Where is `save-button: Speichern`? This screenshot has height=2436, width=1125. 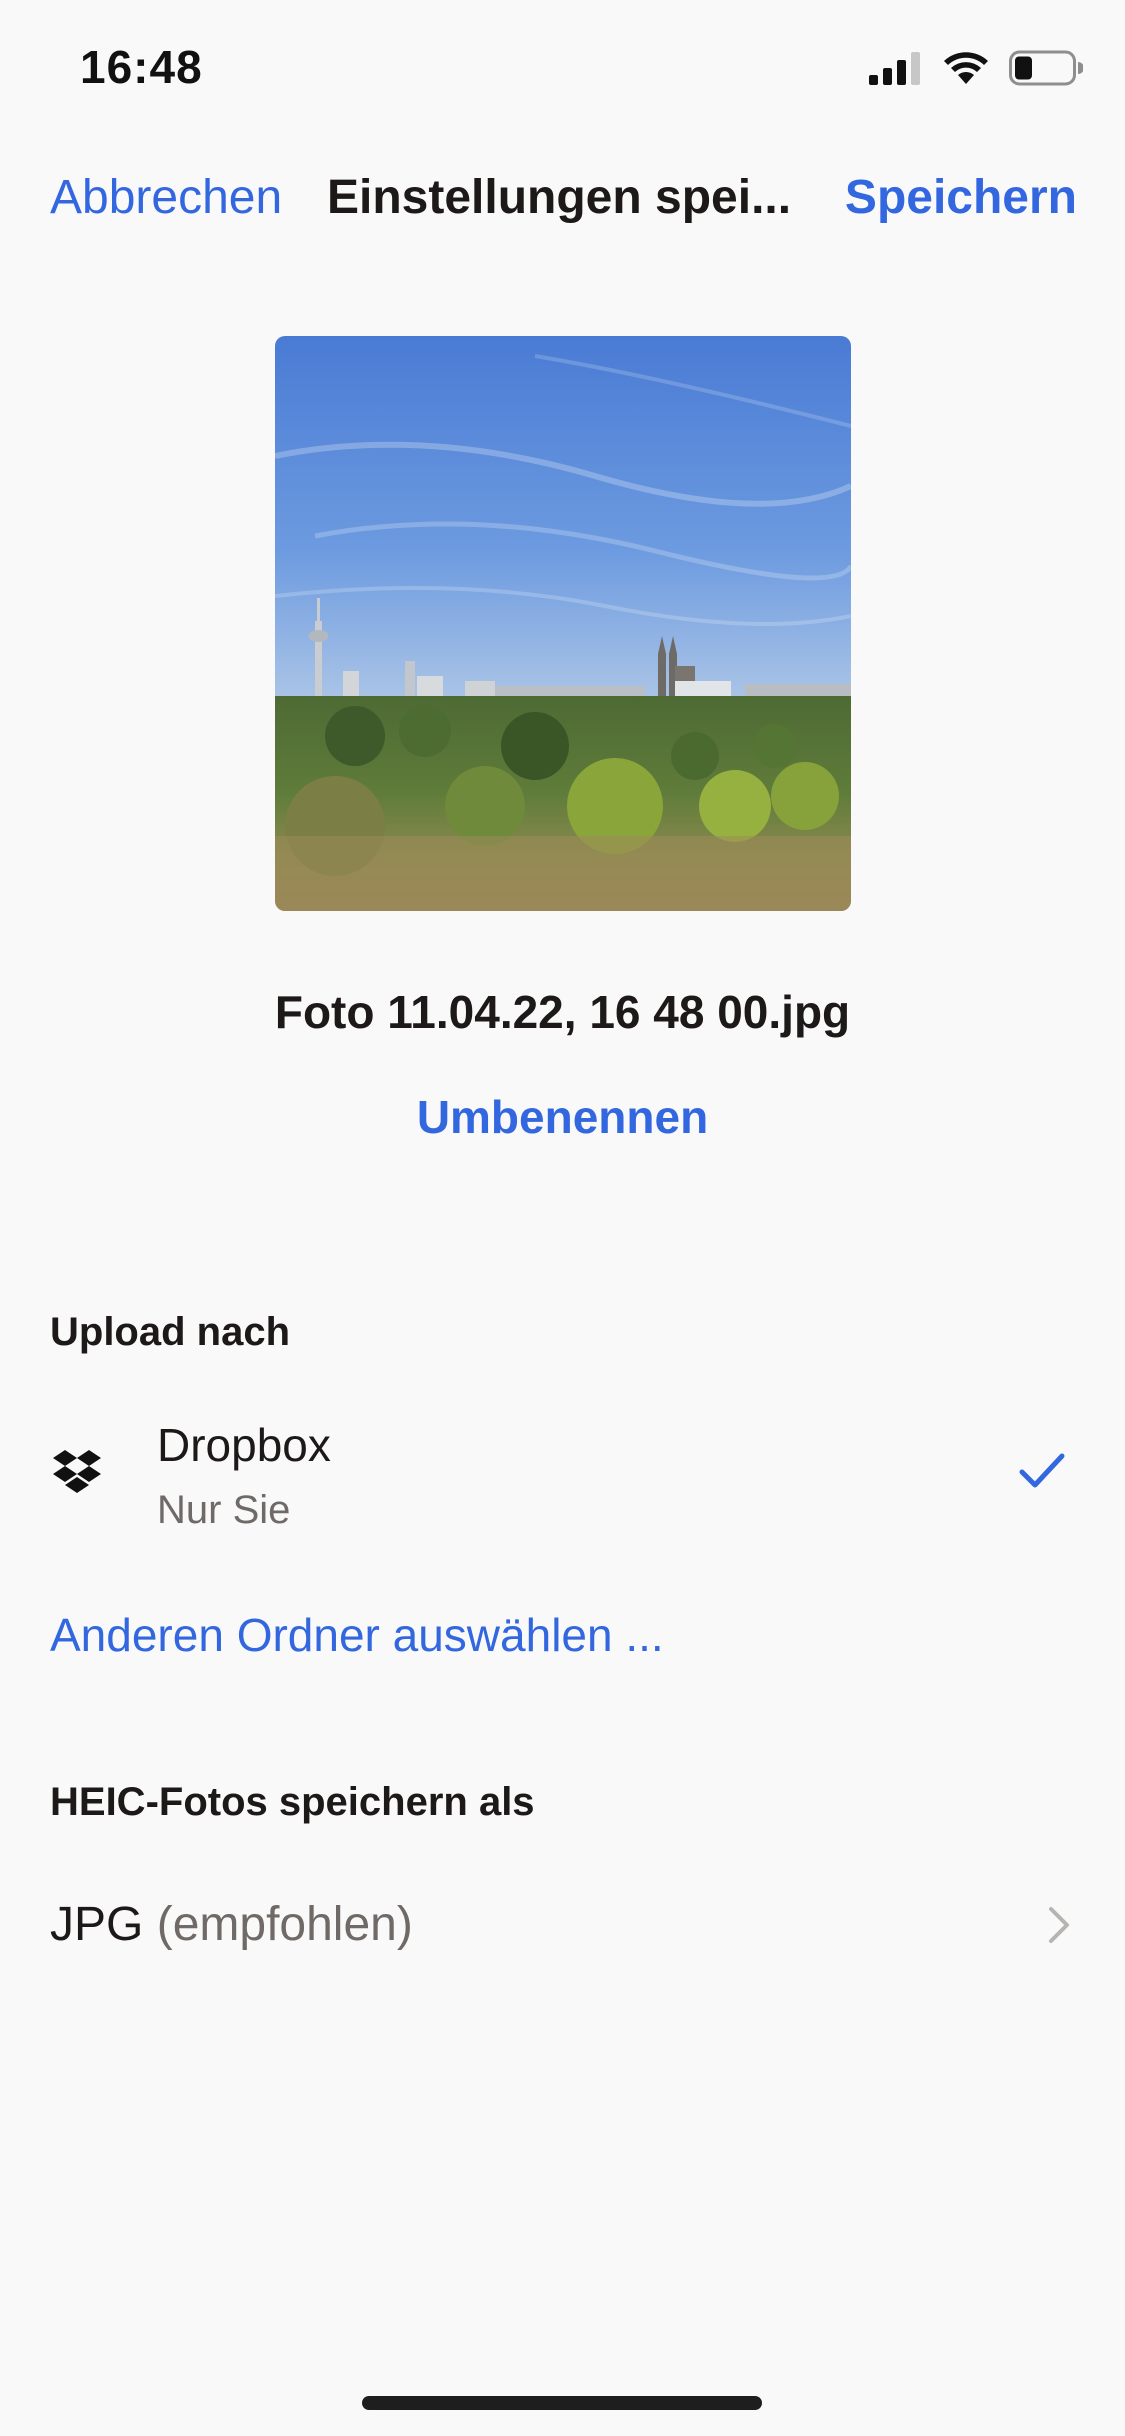
save-button: Speichern is located at coordinates (961, 197).